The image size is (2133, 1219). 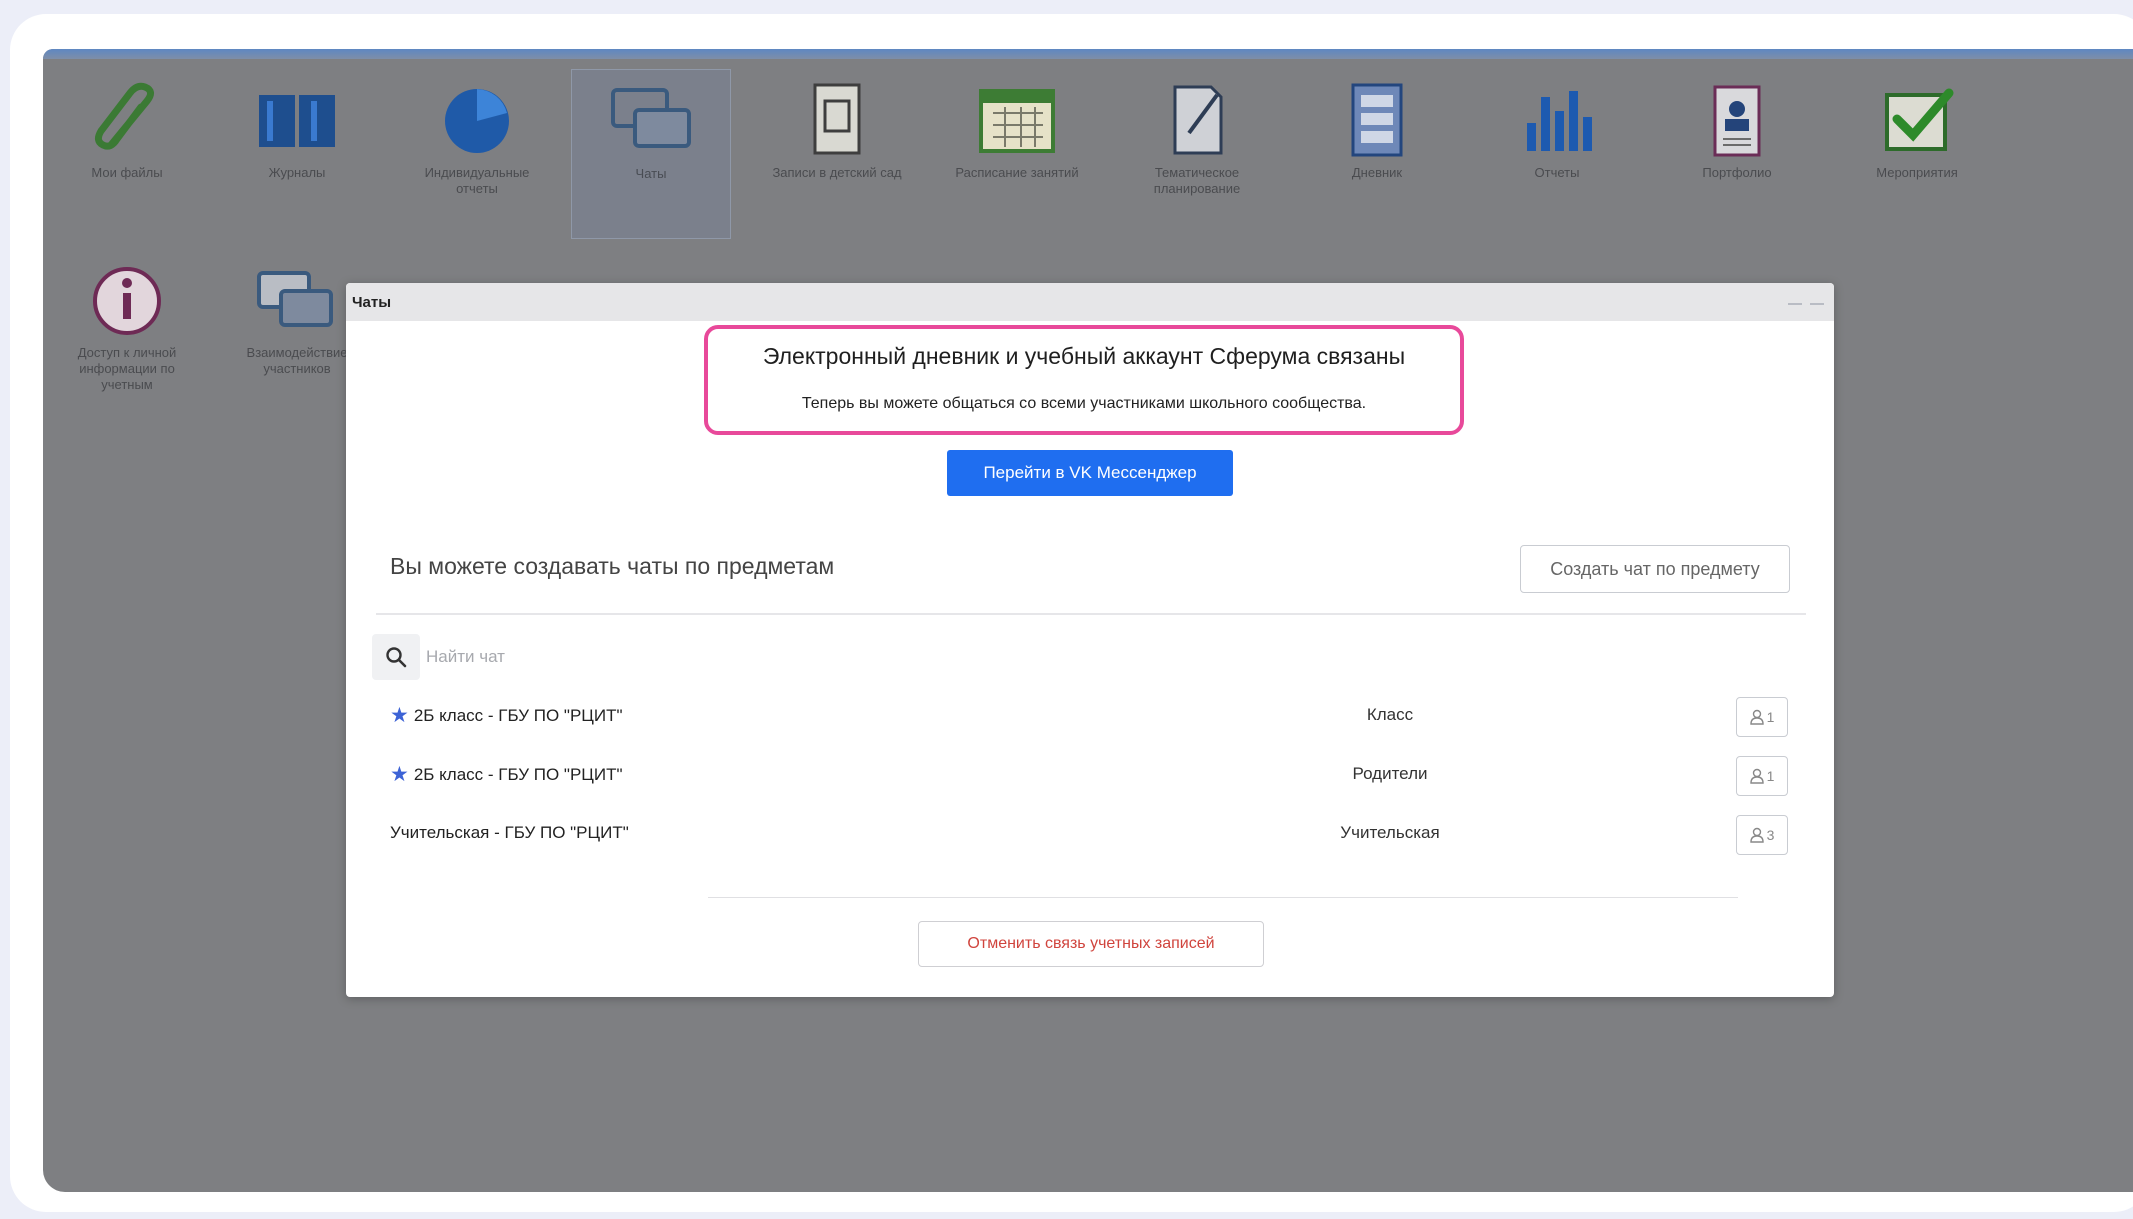 I want to click on chat-row: ★ 2Б класс - ГБУ ПО "РЦИТ" Класс 1, so click(x=1090, y=716).